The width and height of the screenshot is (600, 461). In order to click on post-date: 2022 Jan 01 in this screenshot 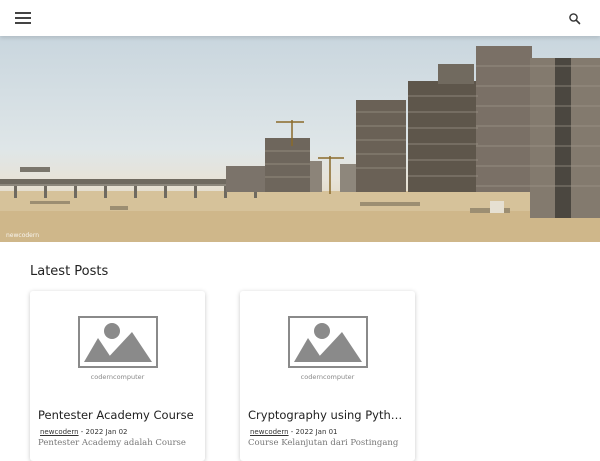, I will do `click(316, 432)`.